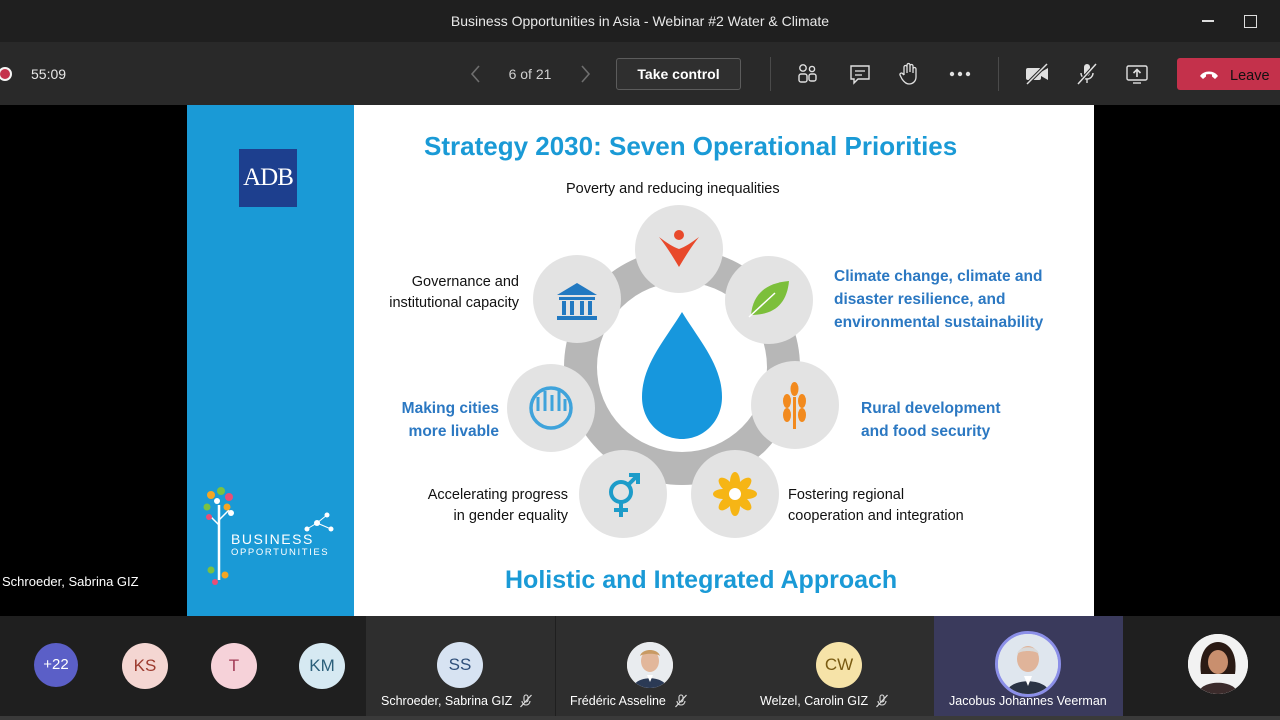 Image resolution: width=1280 pixels, height=720 pixels. What do you see at coordinates (938, 276) in the screenshot?
I see `priority-climate-line: Climate change, climate and` at bounding box center [938, 276].